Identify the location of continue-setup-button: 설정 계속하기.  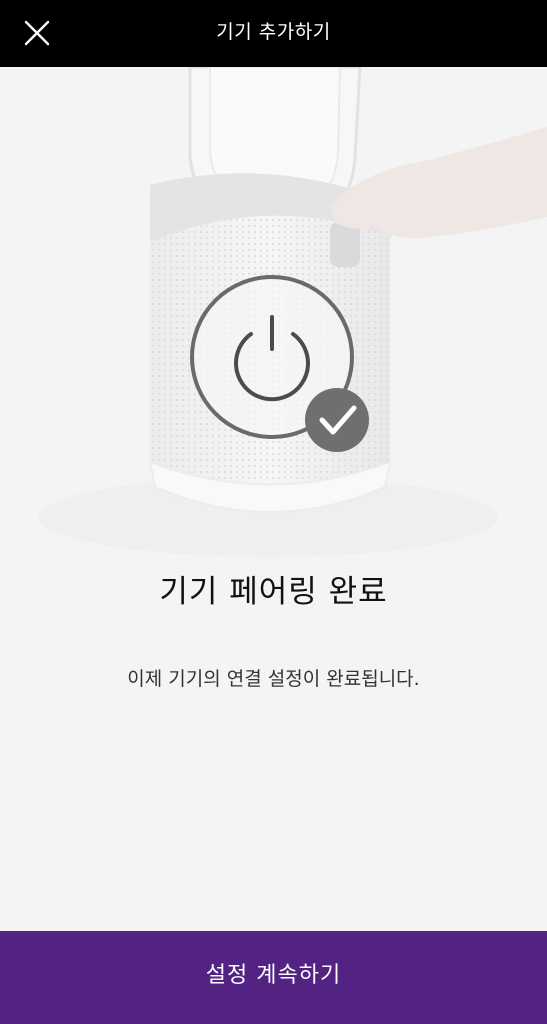
(273, 977).